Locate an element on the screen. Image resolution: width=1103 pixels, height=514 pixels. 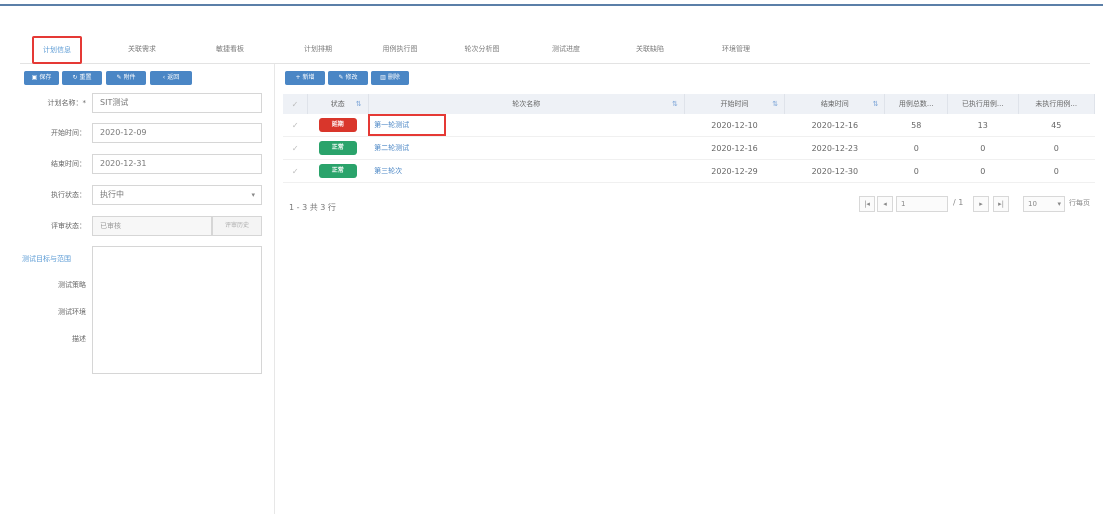
exec-status-select: 执行中 ▾ is located at coordinates (177, 195).